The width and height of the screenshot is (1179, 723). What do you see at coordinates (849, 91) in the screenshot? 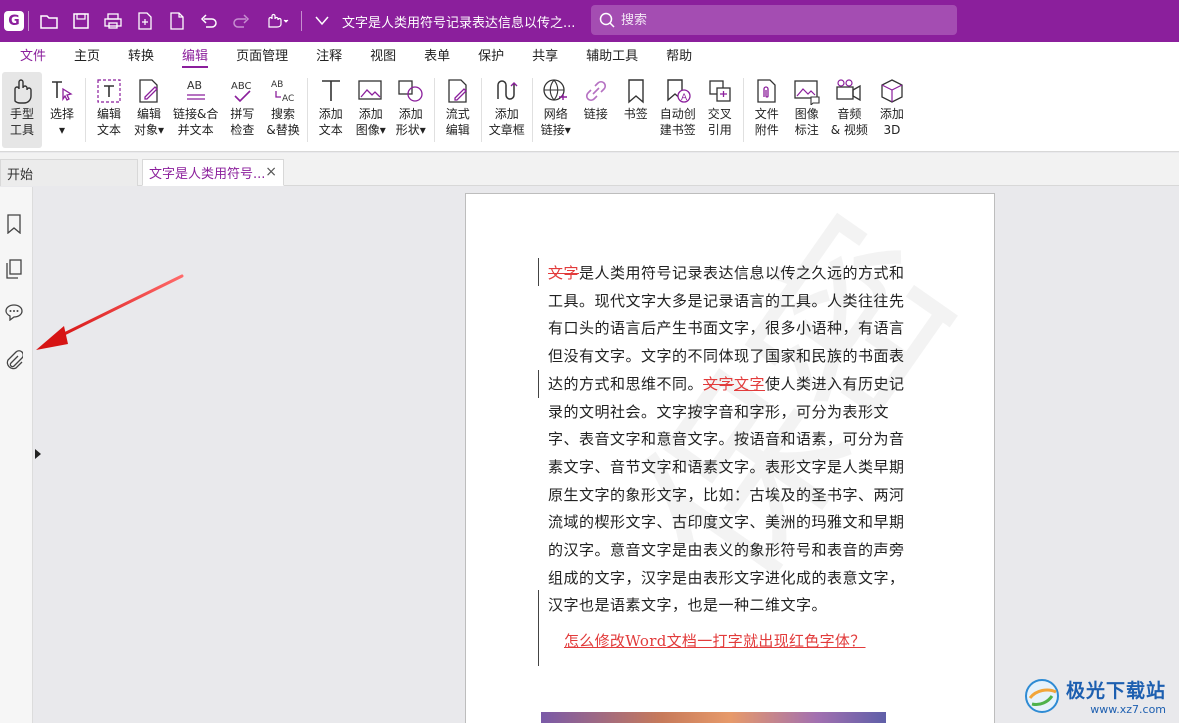
I see `audio-video-icon` at bounding box center [849, 91].